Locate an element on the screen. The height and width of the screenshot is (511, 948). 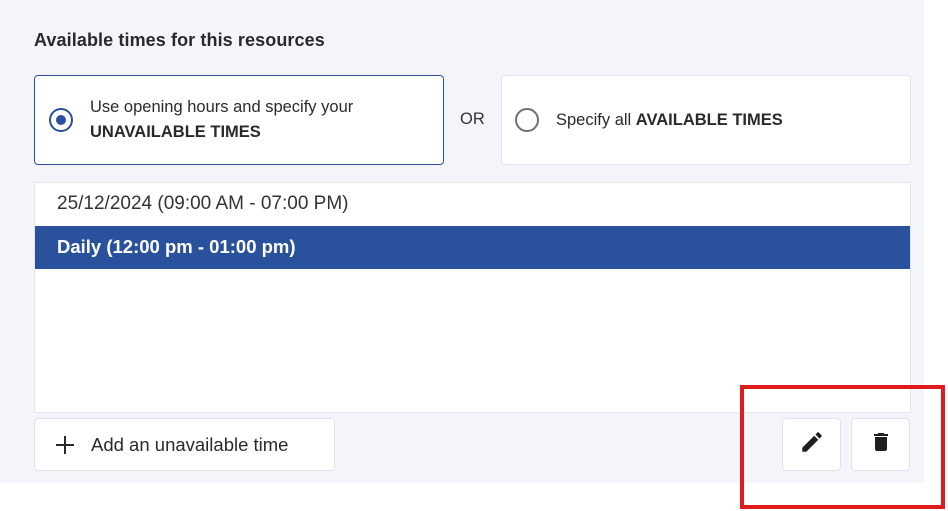
delete-button is located at coordinates (880, 444).